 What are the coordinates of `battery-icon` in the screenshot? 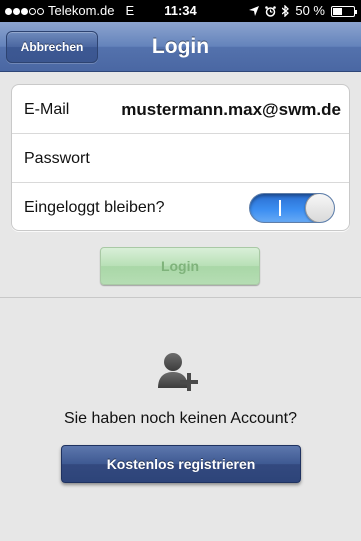 It's located at (344, 11).